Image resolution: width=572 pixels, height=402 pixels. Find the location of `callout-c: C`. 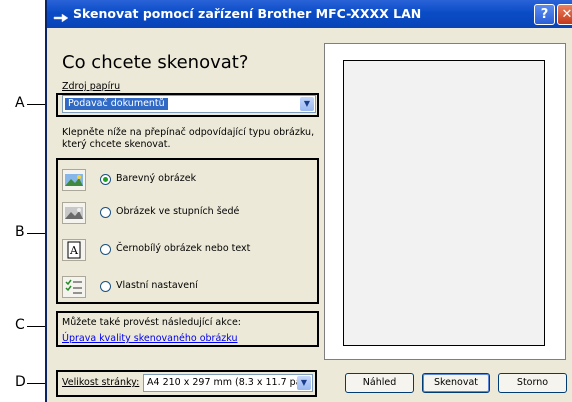

callout-c: C is located at coordinates (20, 325).